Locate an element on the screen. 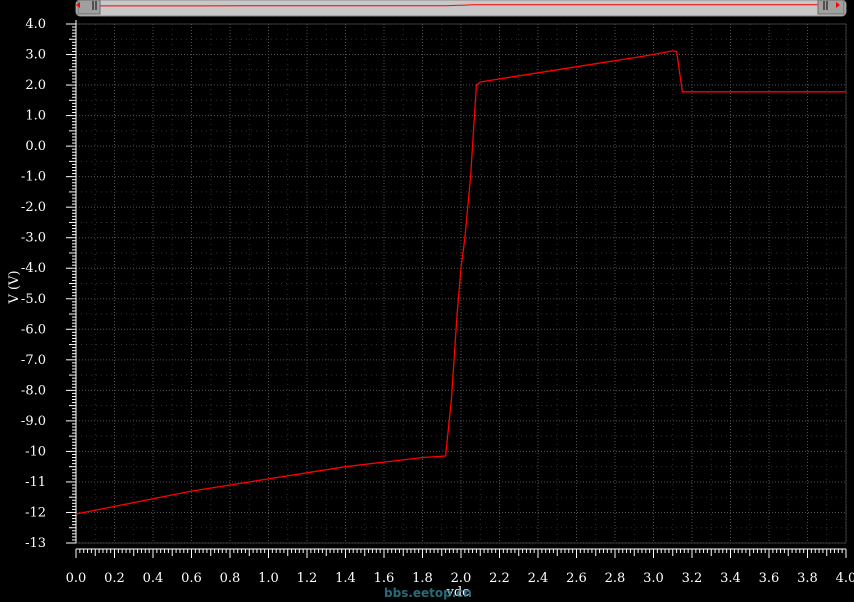 Image resolution: width=854 pixels, height=602 pixels. y-tick-label: 1.0 is located at coordinates (35, 116).